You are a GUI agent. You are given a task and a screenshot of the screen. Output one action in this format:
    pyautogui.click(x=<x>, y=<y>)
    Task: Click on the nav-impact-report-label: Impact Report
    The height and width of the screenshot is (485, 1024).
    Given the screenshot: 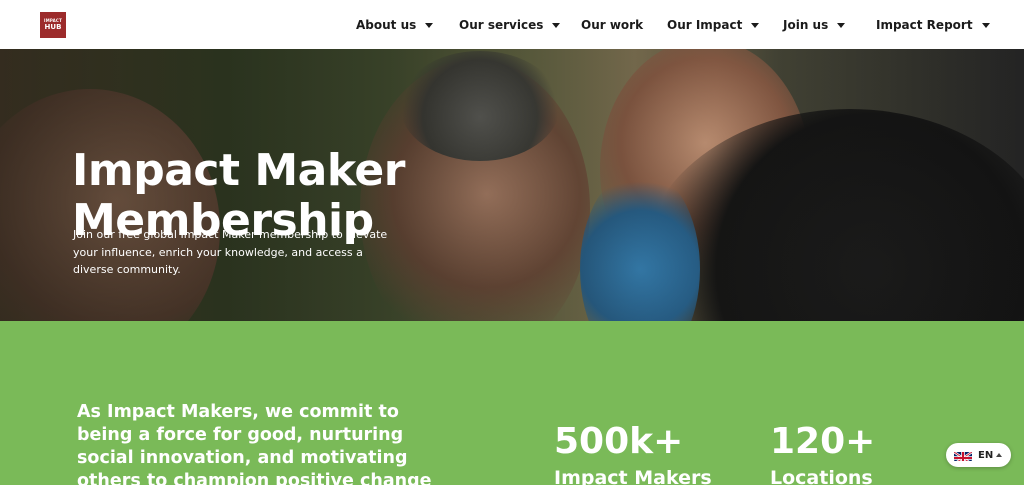 What is the action you would take?
    pyautogui.click(x=924, y=25)
    